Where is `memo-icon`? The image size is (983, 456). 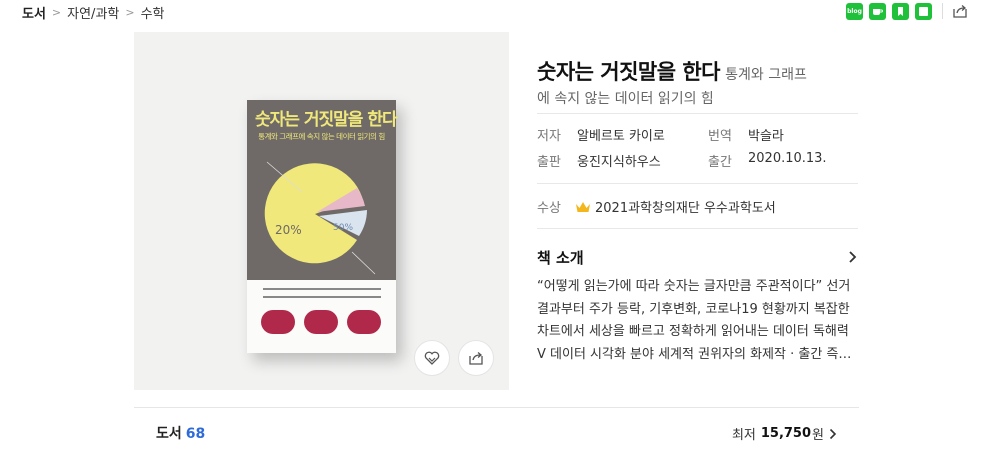 memo-icon is located at coordinates (923, 11).